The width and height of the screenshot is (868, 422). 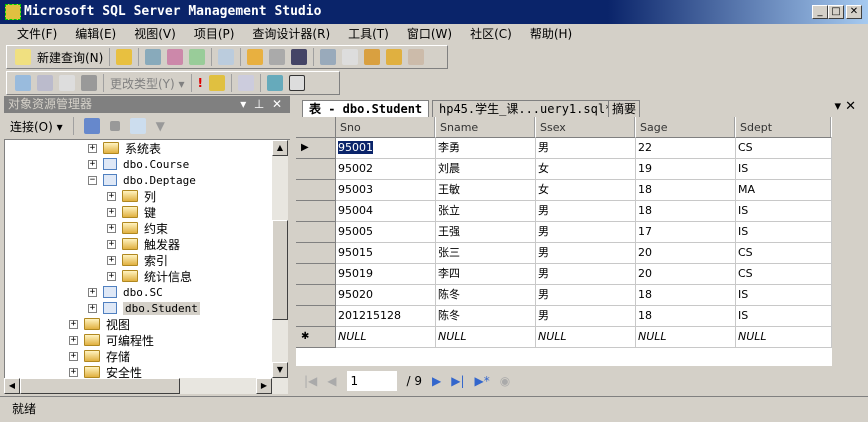 I want to click on tree-horizontal-scrollbar: ◀ ▶, so click(x=146, y=386).